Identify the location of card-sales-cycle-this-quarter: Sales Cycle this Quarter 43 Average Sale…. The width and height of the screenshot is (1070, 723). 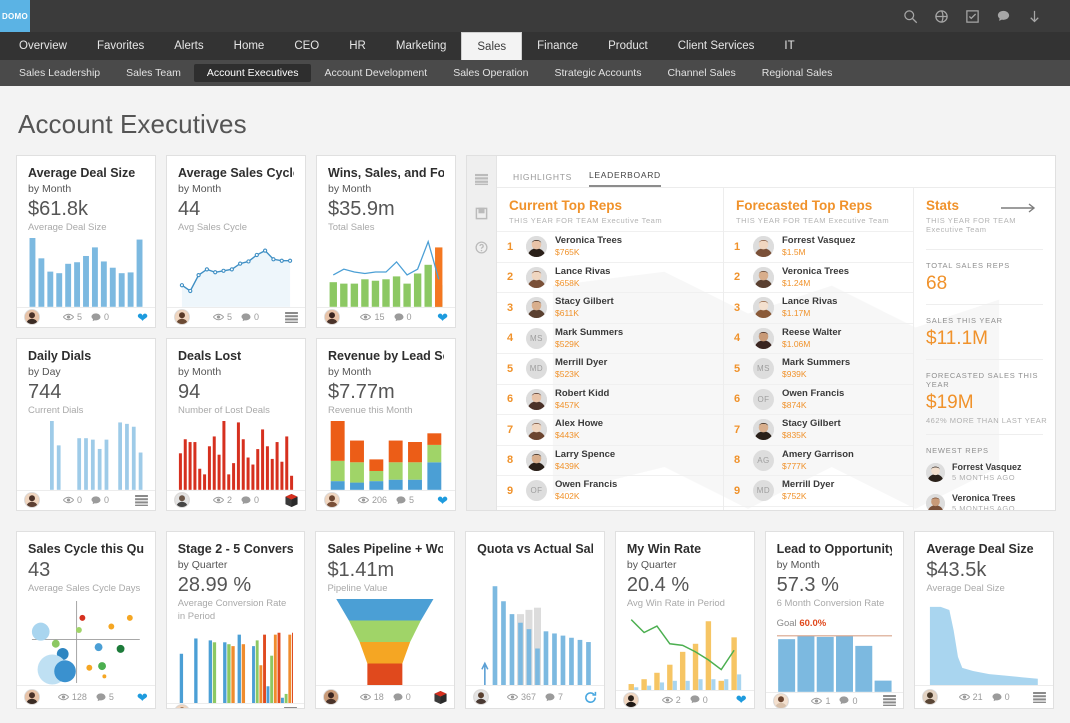
(86, 620).